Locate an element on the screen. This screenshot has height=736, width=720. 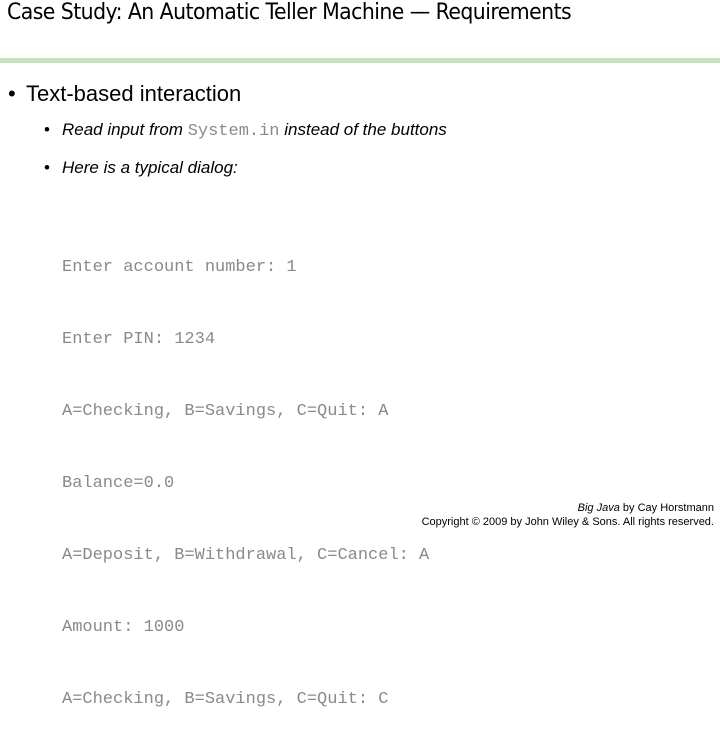
bullet-text-based-interaction: • Text-based interaction is located at coordinates (124, 94).